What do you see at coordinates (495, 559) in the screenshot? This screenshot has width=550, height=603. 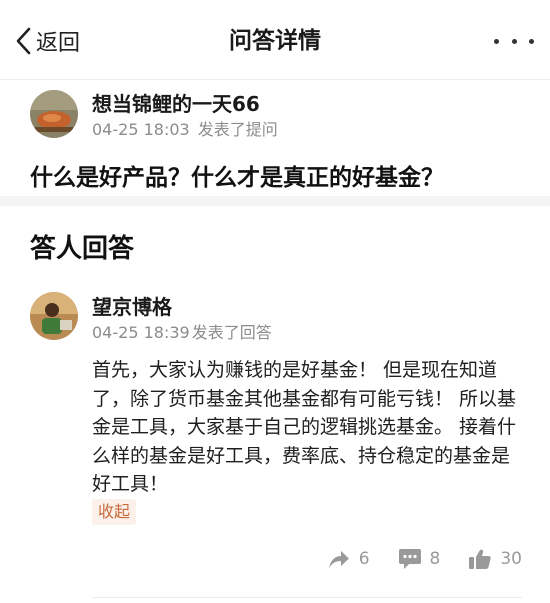 I see `like-button: 30` at bounding box center [495, 559].